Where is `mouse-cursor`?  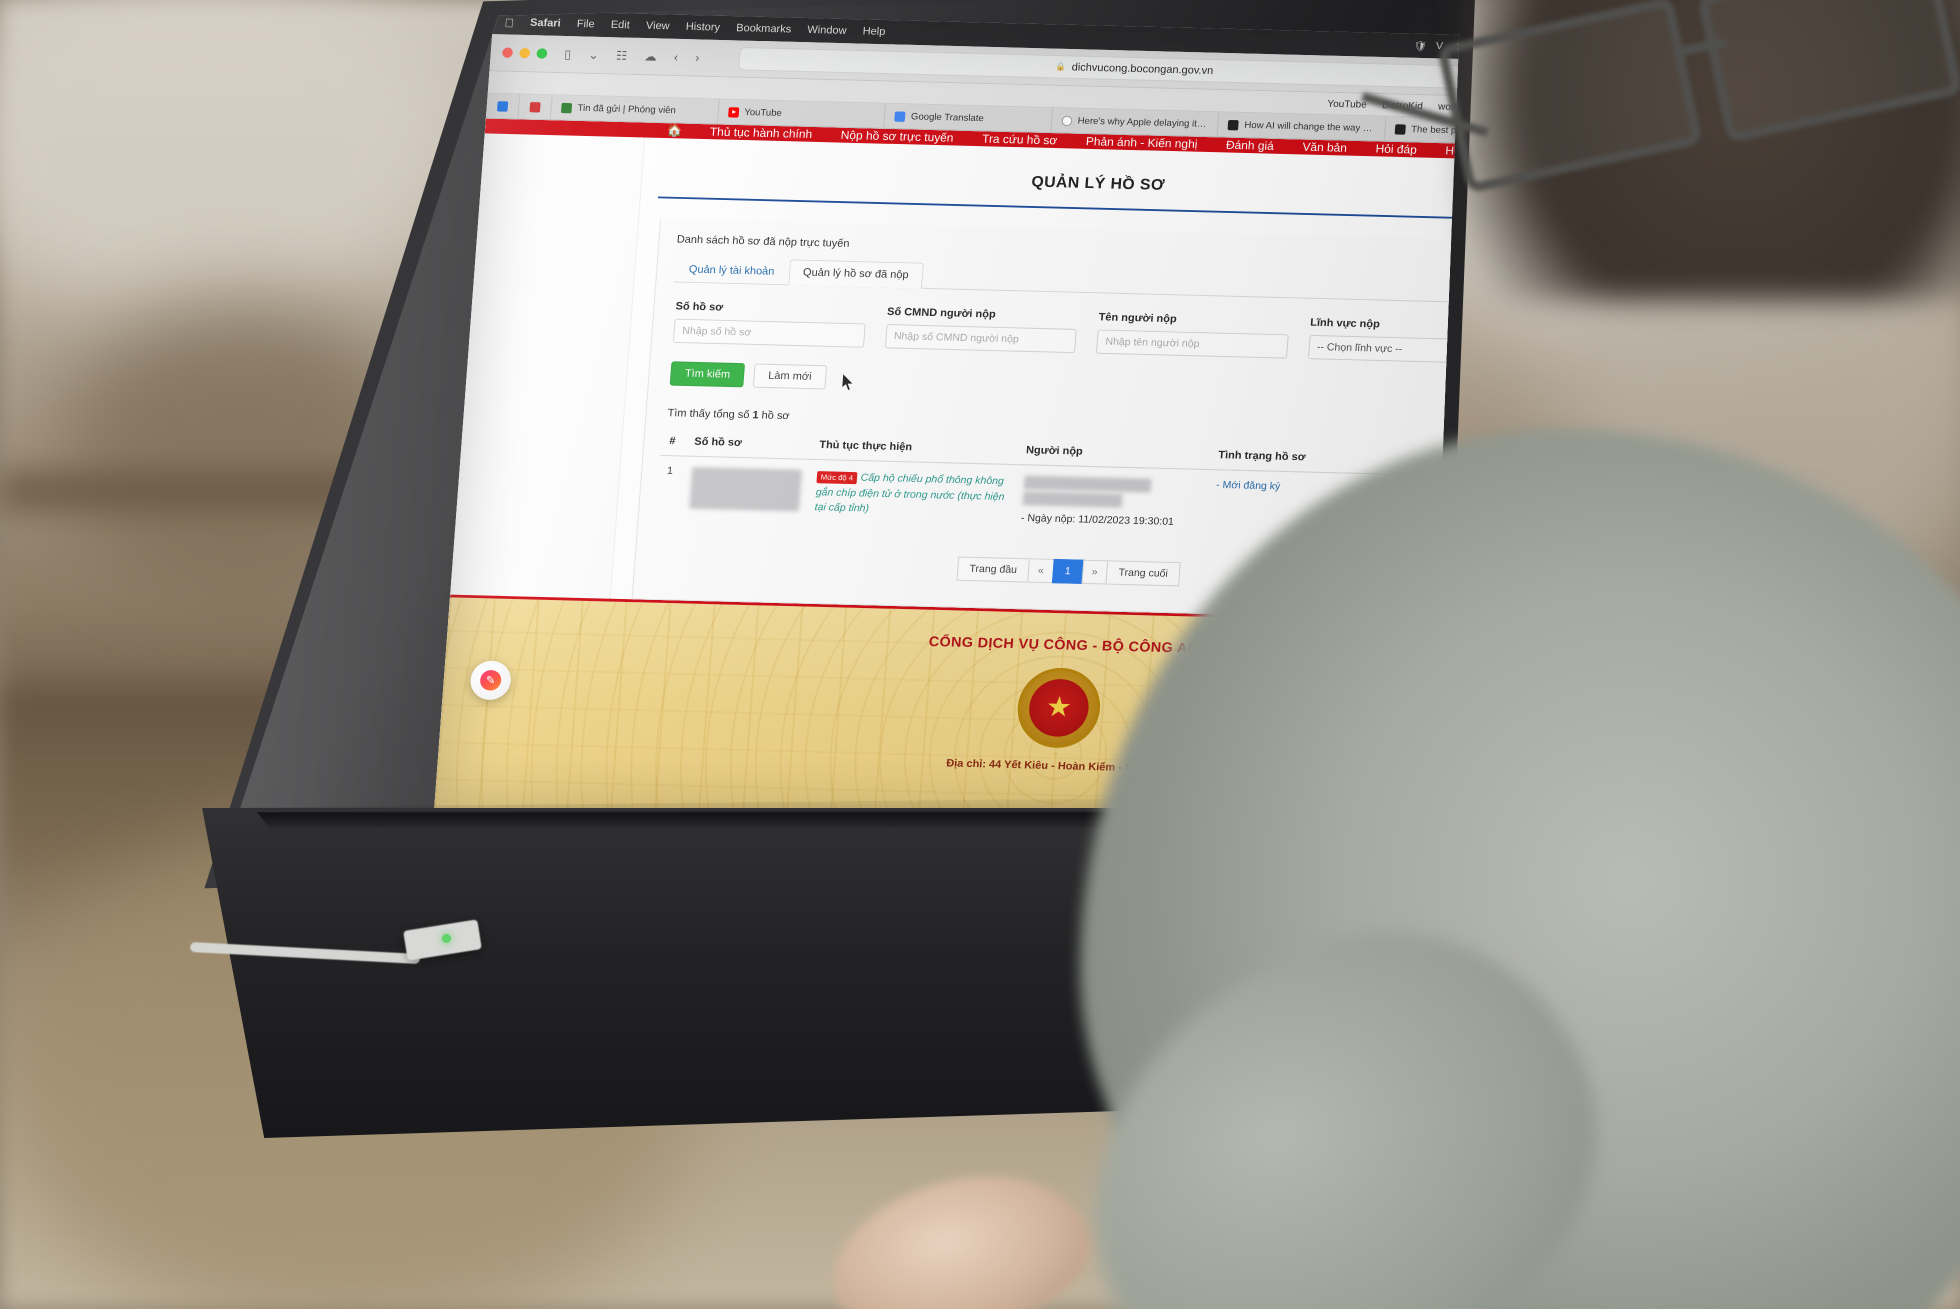 mouse-cursor is located at coordinates (848, 382).